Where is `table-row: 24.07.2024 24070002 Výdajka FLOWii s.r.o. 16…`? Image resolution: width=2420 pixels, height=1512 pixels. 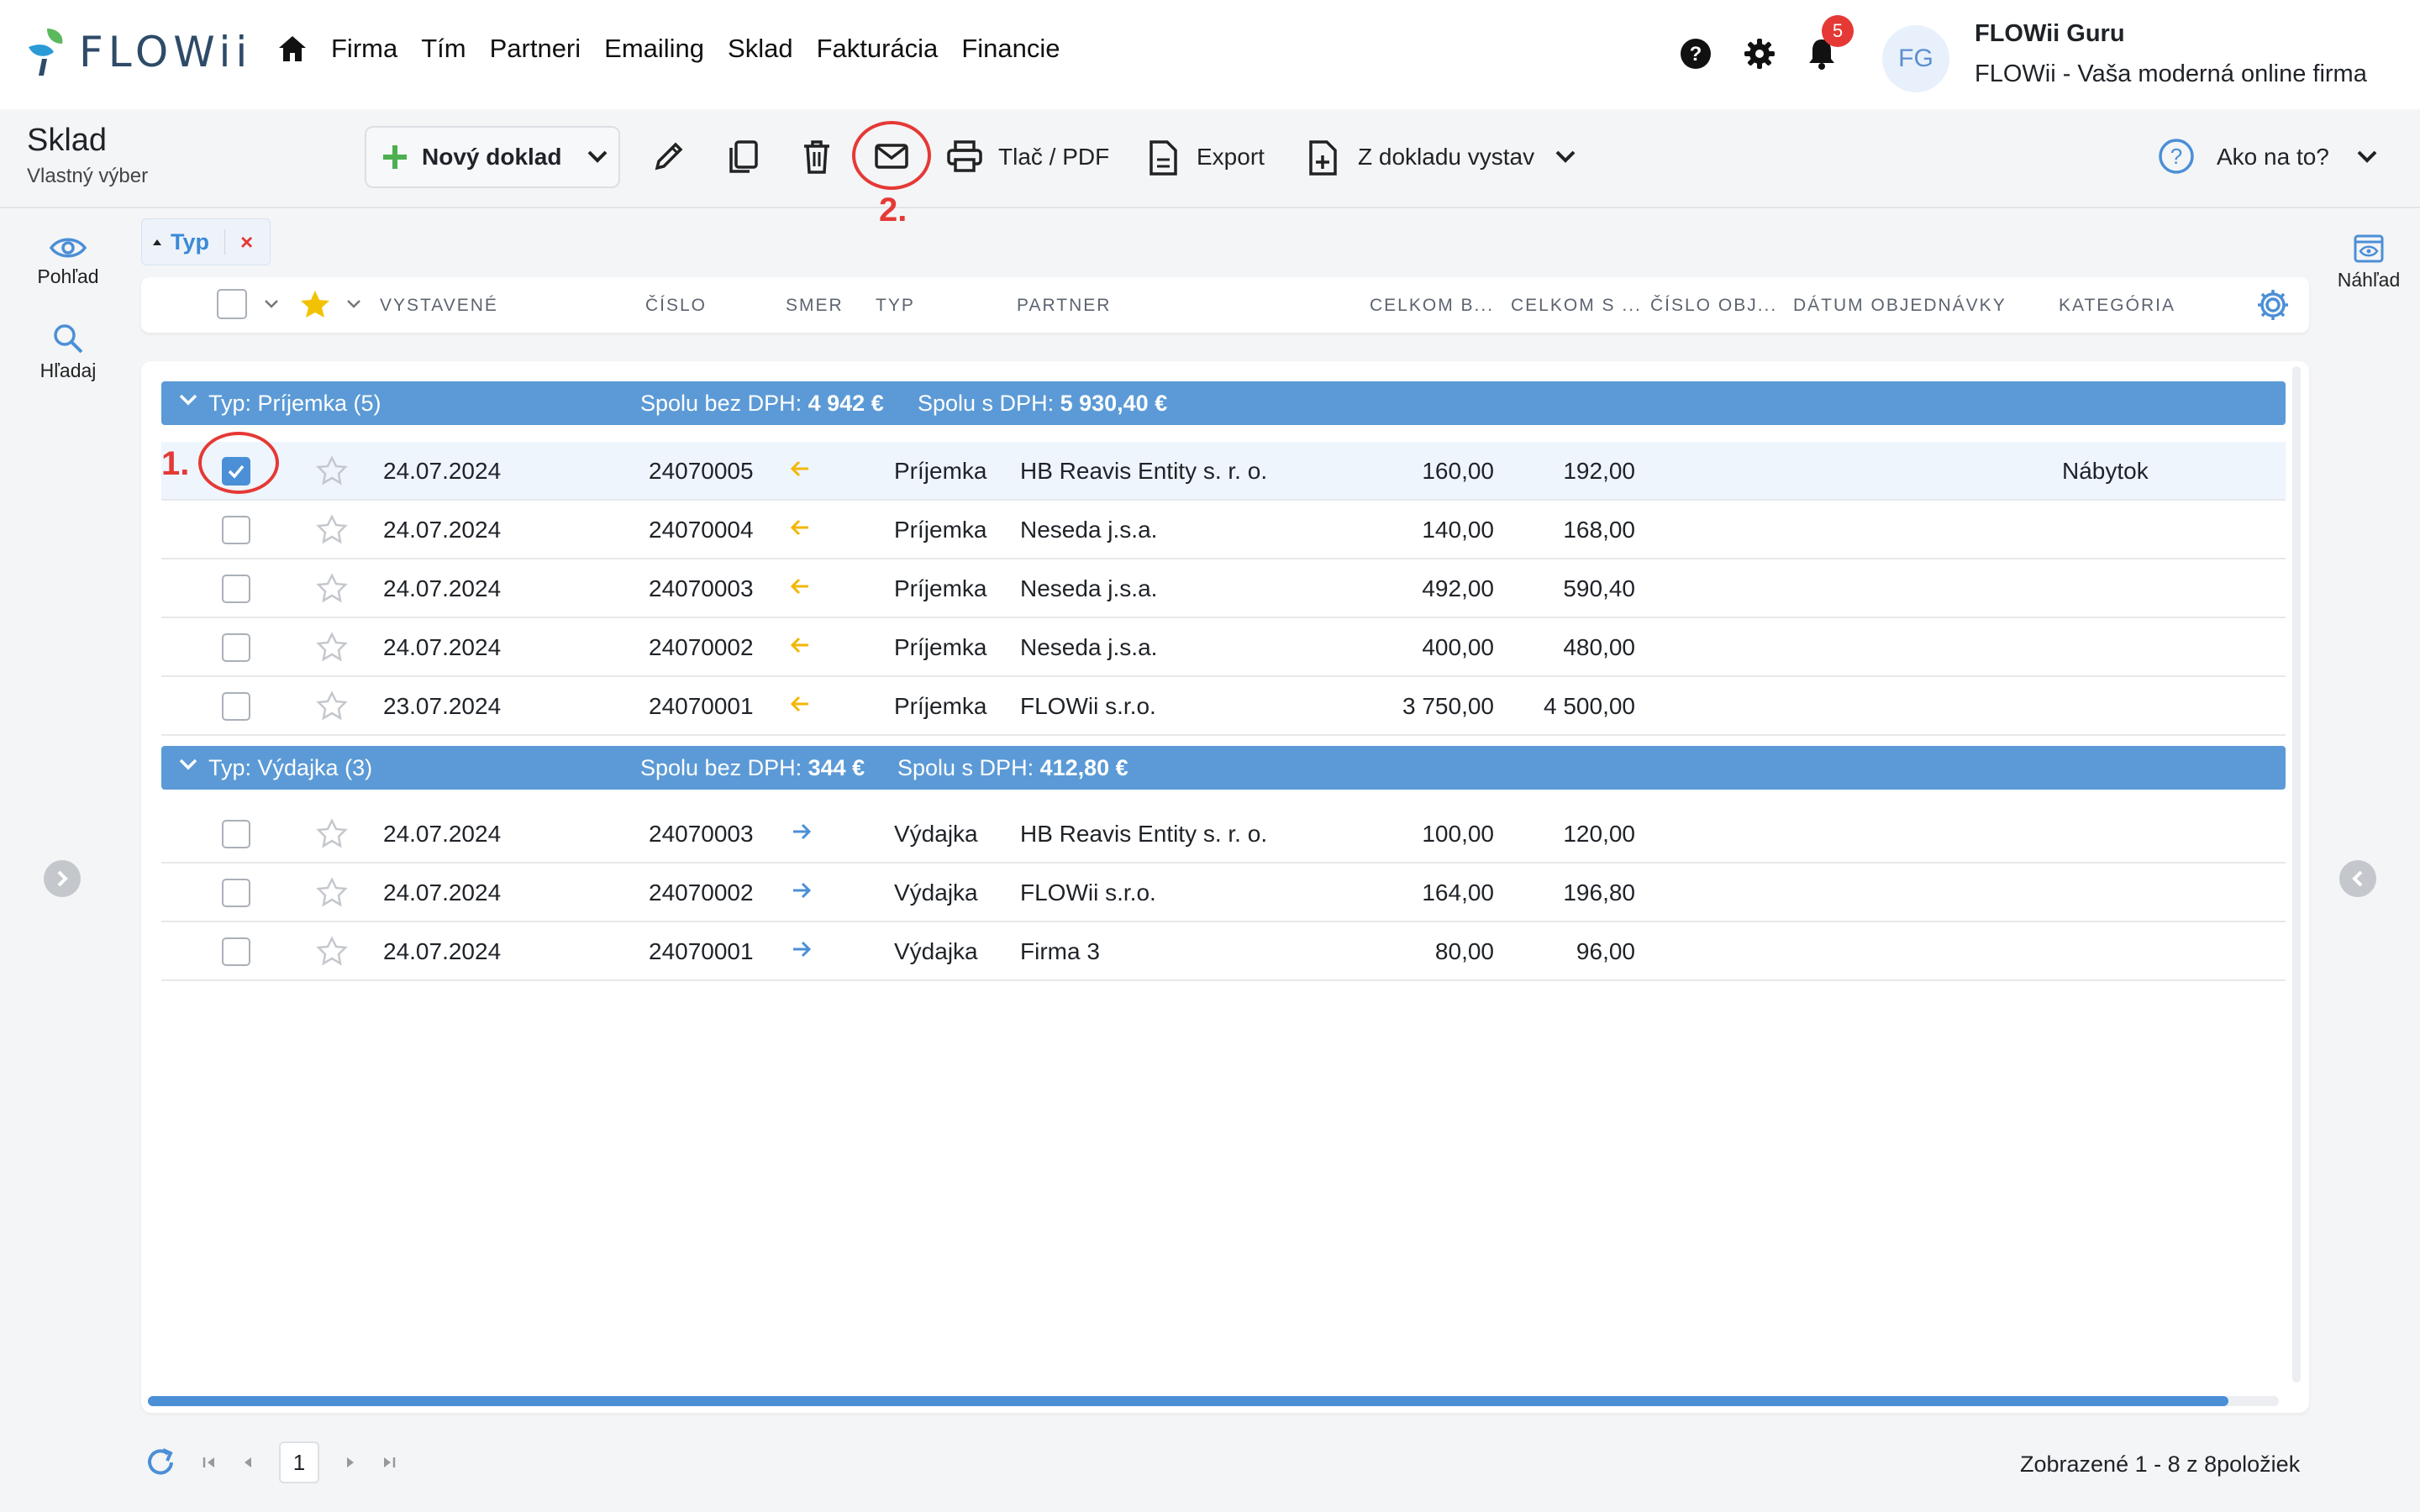
table-row: 24.07.2024 24070002 Výdajka FLOWii s.r.o. 16… is located at coordinates (1224, 893).